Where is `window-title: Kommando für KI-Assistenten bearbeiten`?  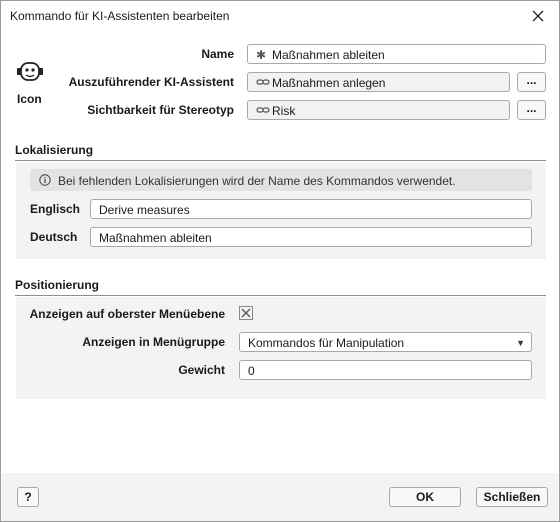 window-title: Kommando für KI-Assistenten bearbeiten is located at coordinates (120, 16).